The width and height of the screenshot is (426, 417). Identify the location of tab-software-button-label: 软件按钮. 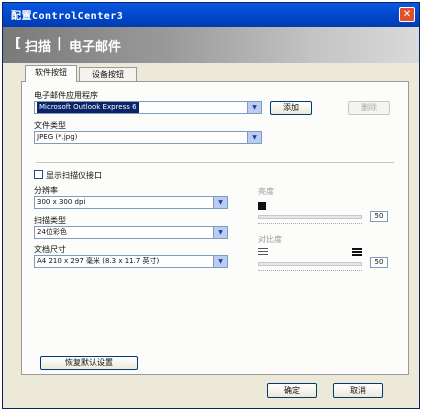
(51, 72).